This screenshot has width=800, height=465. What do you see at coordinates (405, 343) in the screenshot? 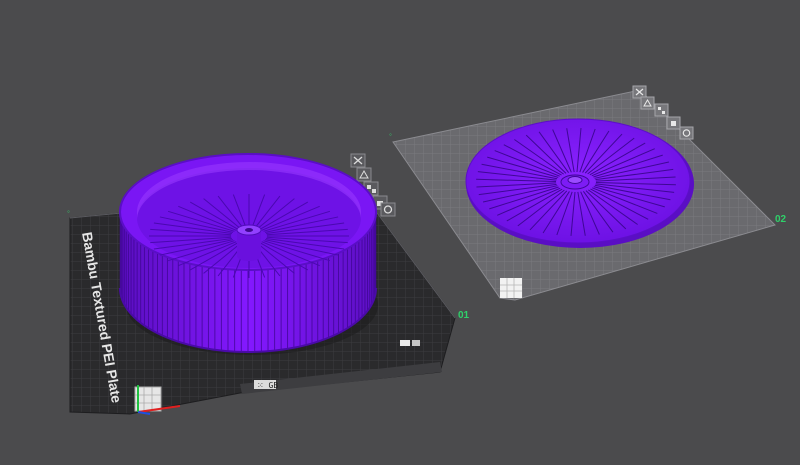
I see `plate-marker-icon` at bounding box center [405, 343].